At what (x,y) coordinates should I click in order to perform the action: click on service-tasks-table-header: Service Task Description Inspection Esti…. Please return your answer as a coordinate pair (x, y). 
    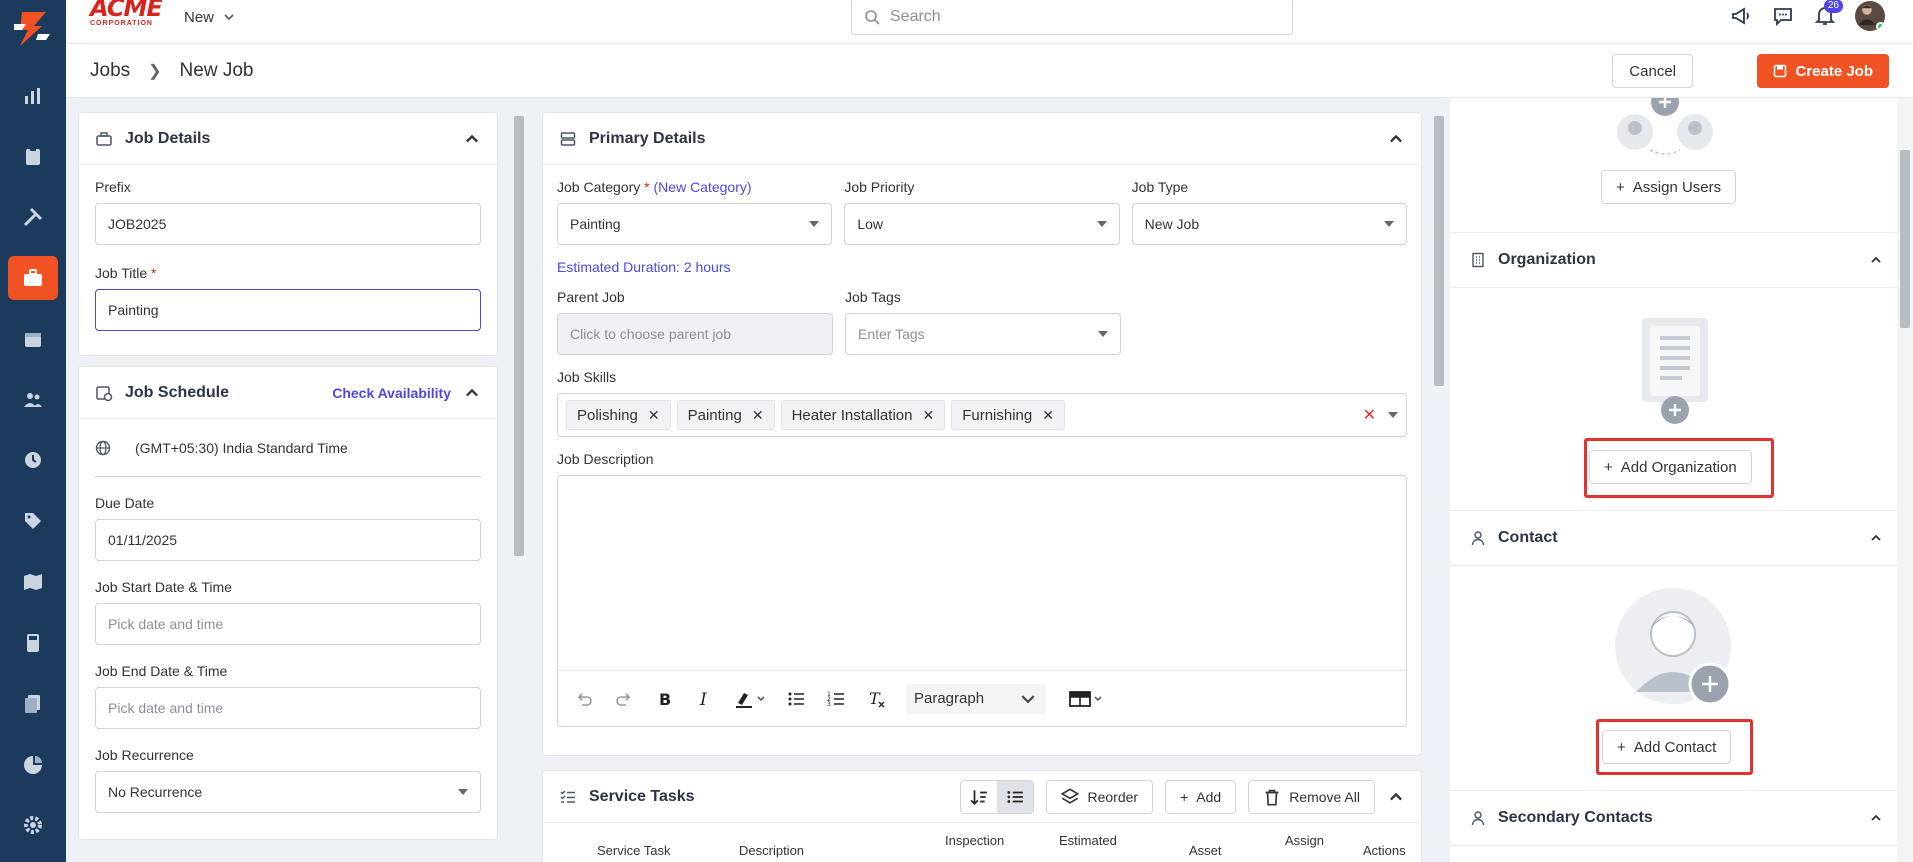
    Looking at the image, I should click on (982, 842).